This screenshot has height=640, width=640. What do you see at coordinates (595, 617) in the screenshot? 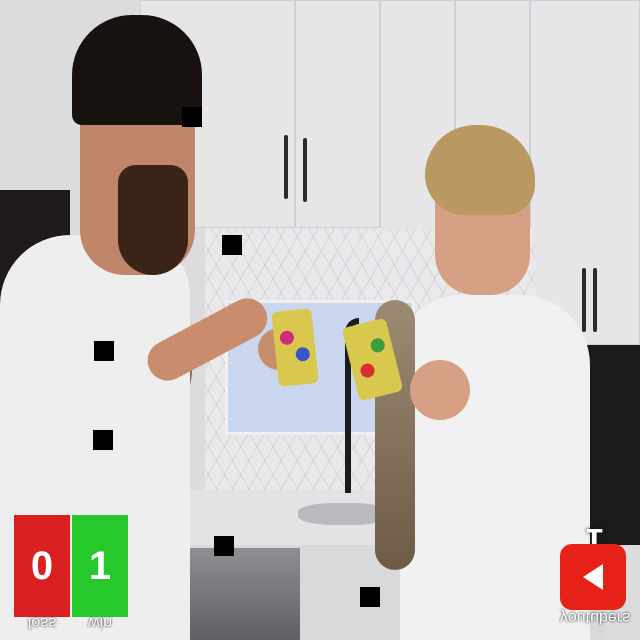
I see `youtubers-label: youtubers` at bounding box center [595, 617].